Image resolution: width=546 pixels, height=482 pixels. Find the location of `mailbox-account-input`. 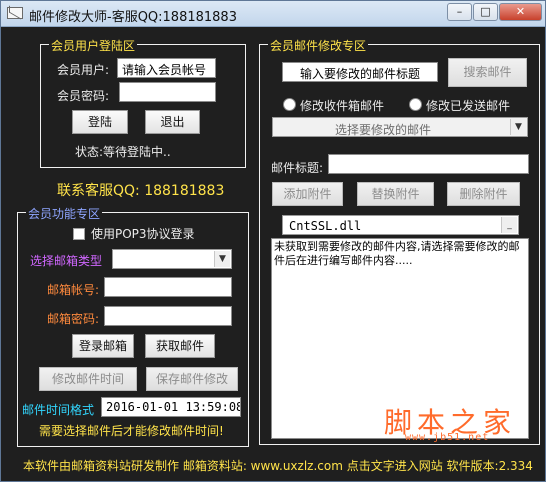

mailbox-account-input is located at coordinates (168, 287).